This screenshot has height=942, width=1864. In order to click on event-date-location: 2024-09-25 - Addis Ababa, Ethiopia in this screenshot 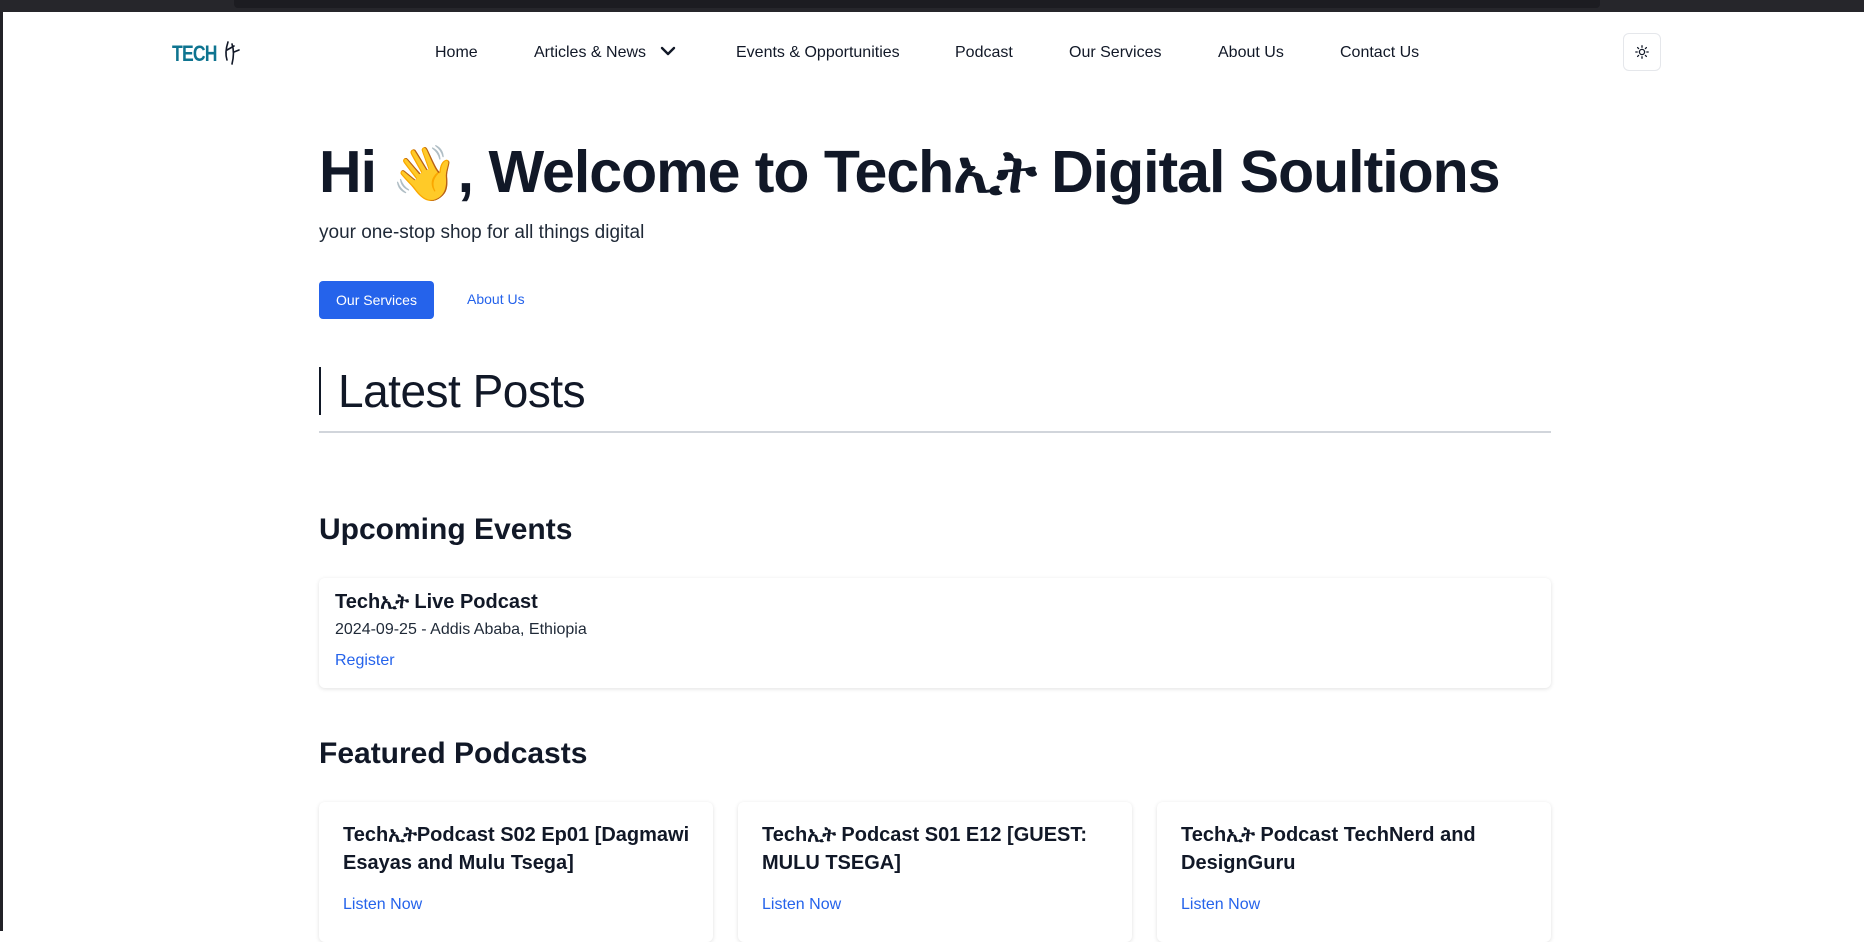, I will do `click(461, 629)`.